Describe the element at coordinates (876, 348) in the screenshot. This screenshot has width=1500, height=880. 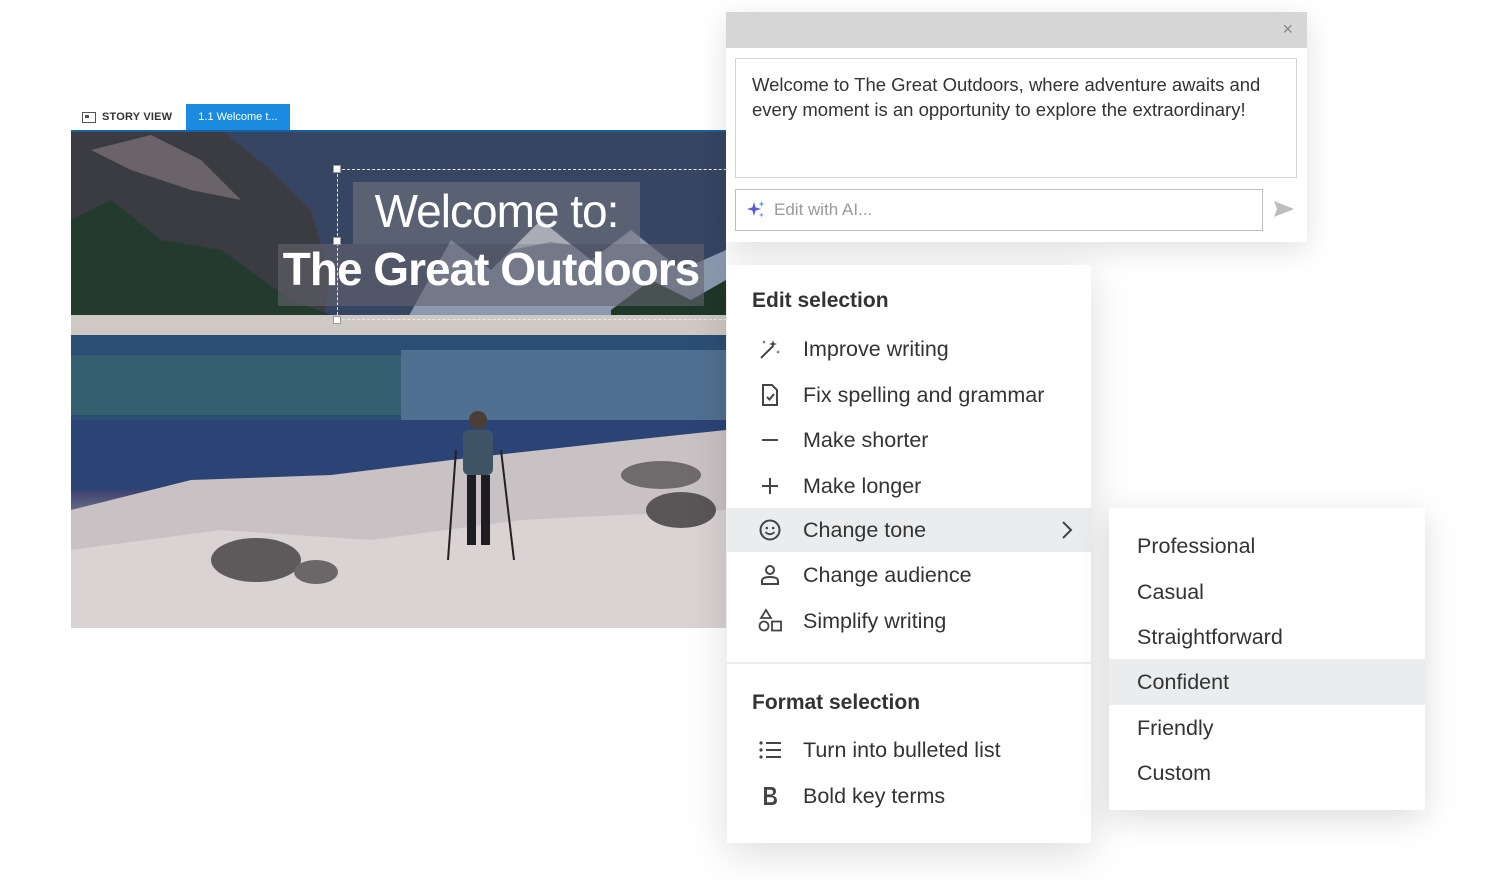
I see `menu-item-label: Improve writing` at that location.